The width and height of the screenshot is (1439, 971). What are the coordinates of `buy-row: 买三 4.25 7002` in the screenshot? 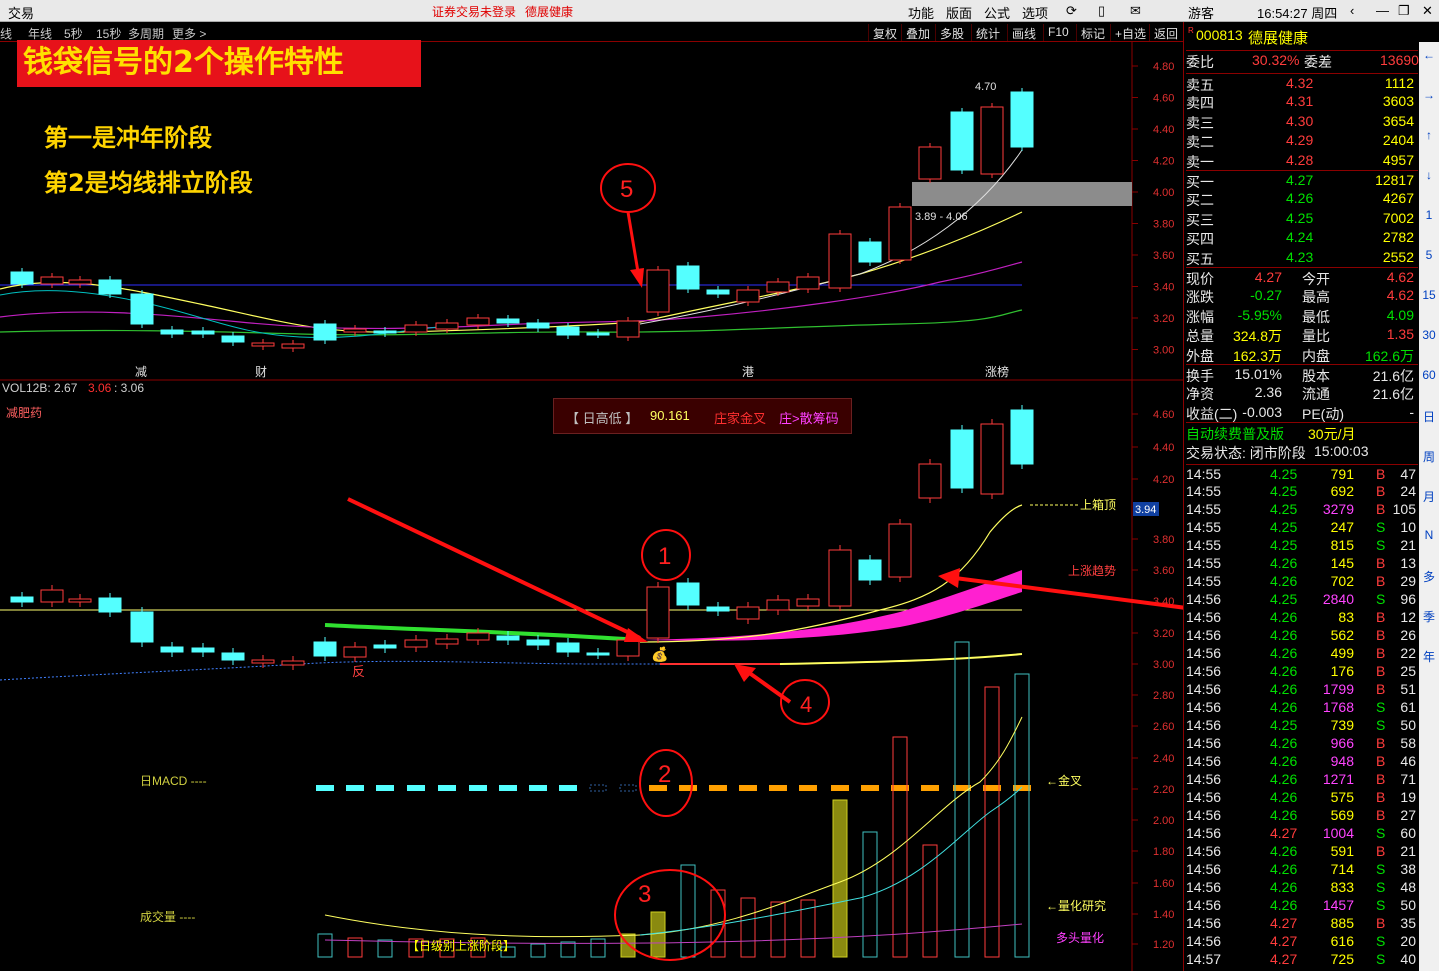 It's located at (1302, 218).